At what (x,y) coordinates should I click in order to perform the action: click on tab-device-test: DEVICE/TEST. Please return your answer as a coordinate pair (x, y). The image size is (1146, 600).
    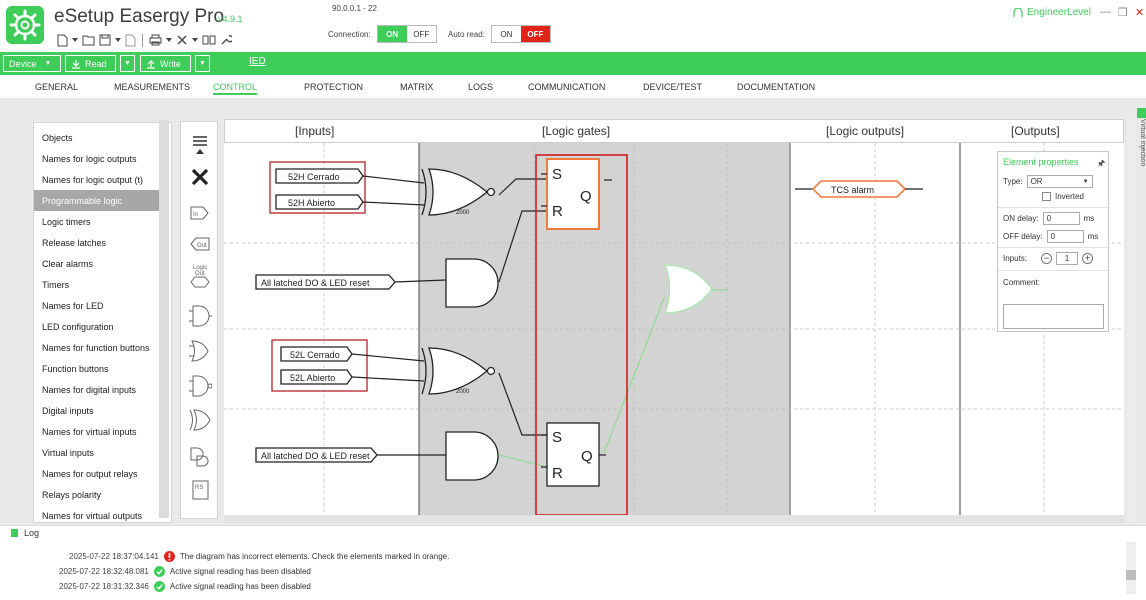
    Looking at the image, I should click on (672, 87).